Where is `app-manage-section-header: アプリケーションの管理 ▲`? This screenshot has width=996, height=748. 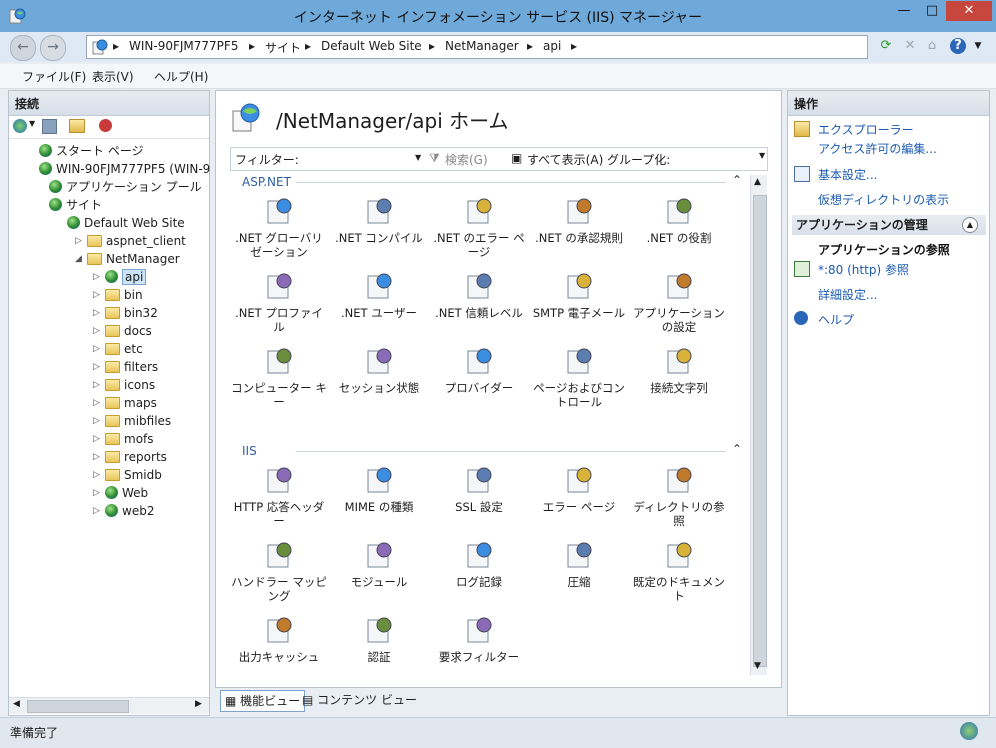 app-manage-section-header: アプリケーションの管理 ▲ is located at coordinates (889, 225).